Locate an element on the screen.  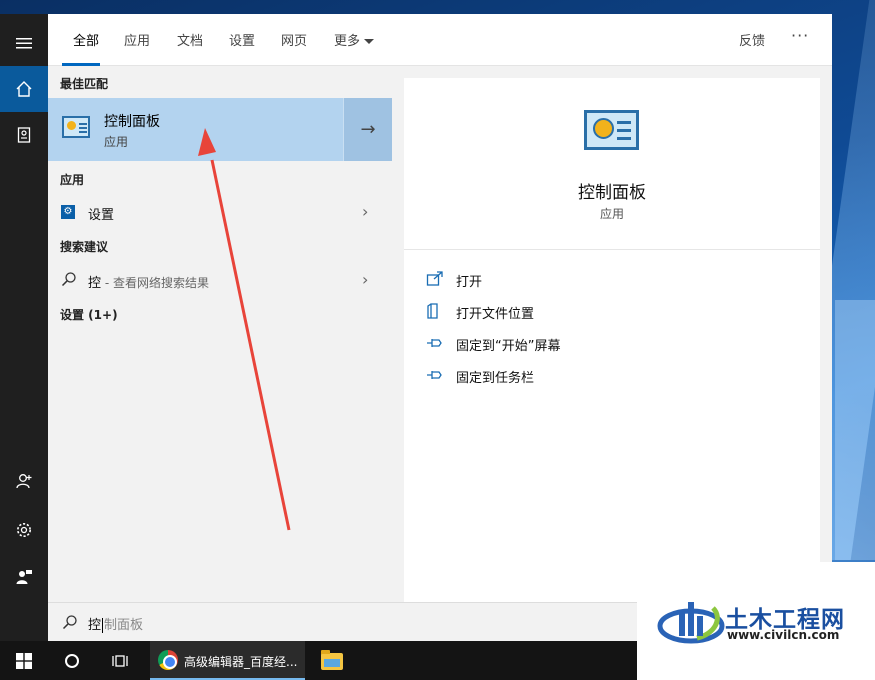
tab-all: 全部 is located at coordinates (86, 39).